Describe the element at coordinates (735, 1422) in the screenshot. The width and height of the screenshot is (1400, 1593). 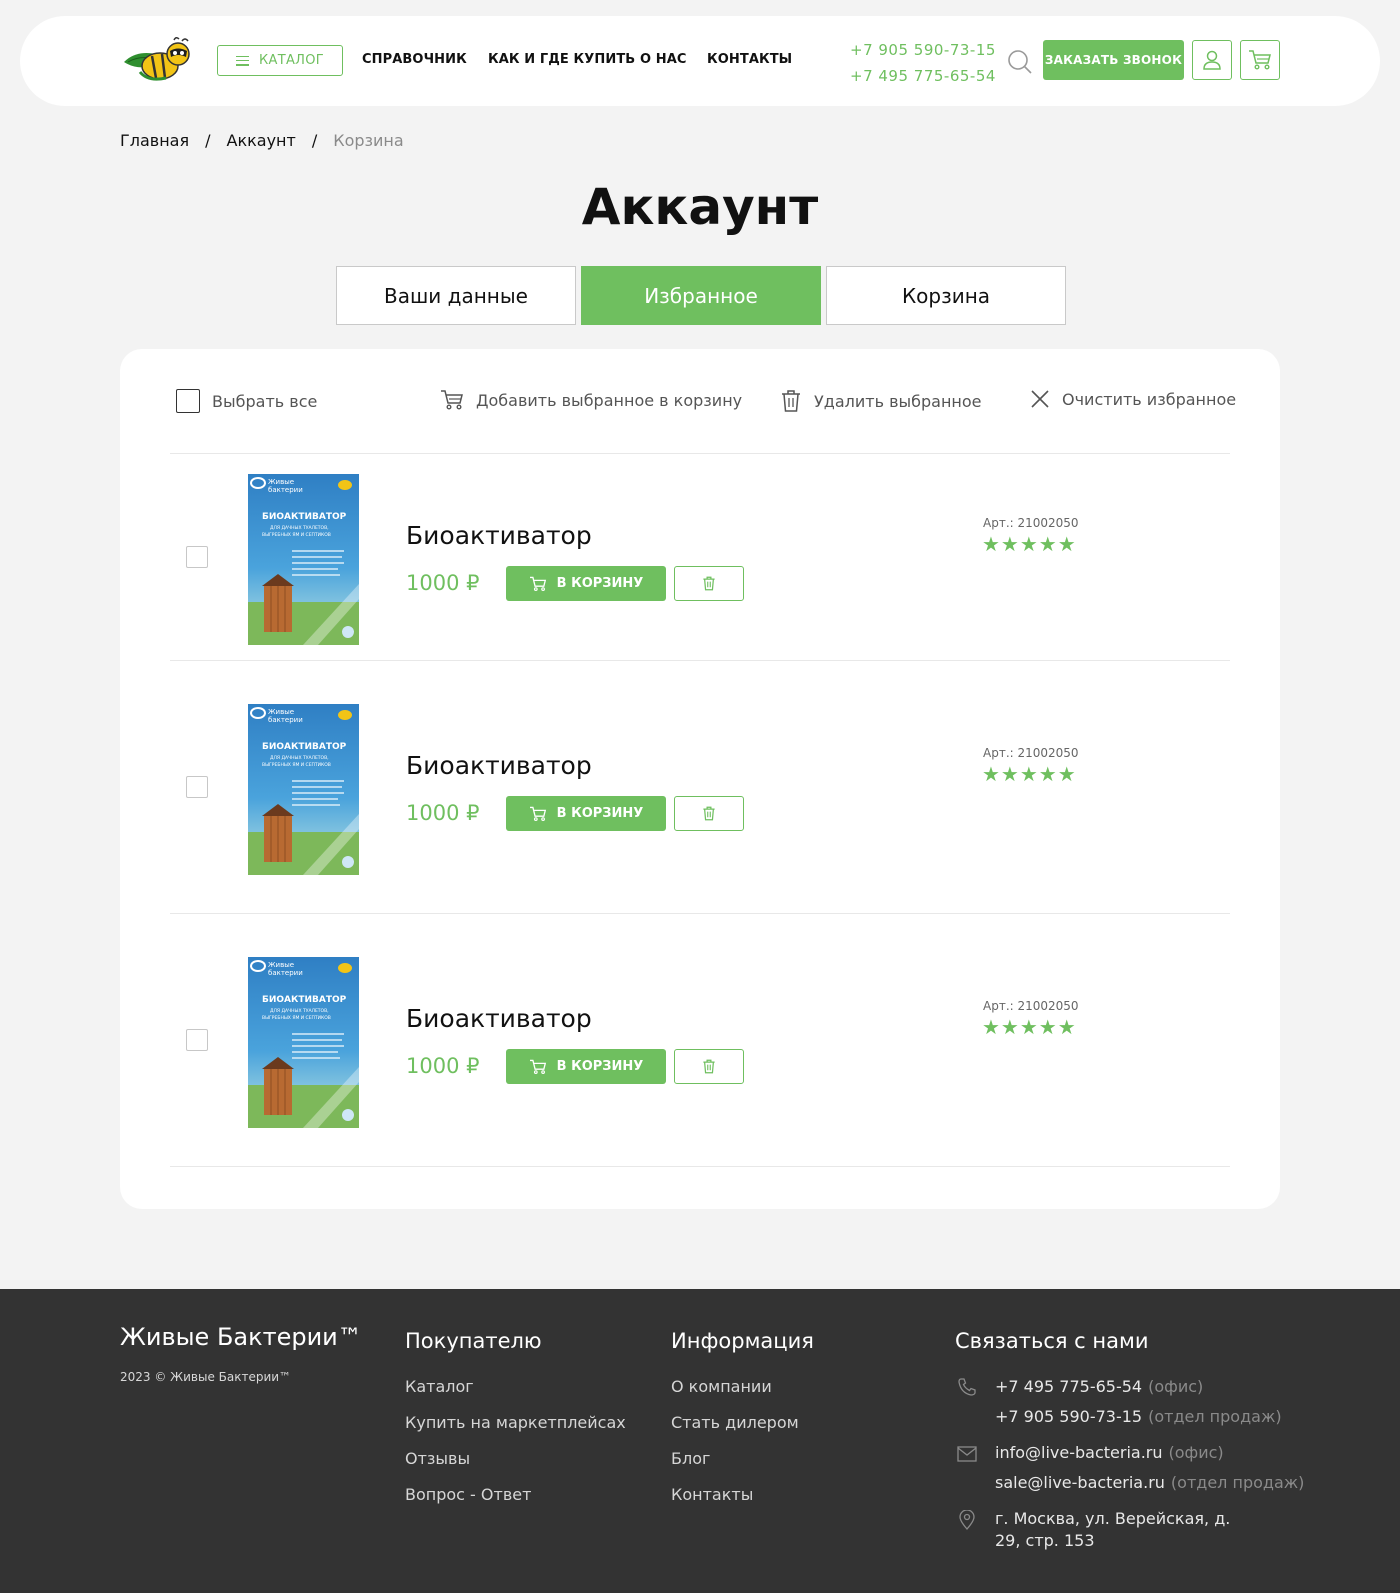
I see `footer-link-dealer: Стать дилером` at that location.